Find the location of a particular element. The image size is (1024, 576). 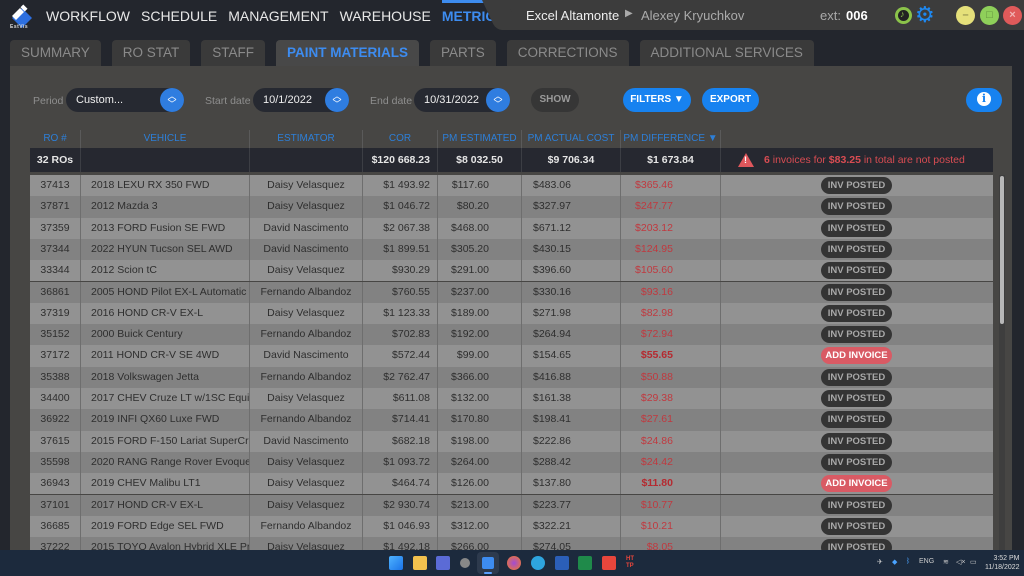

user-name: Alexey Kryuchkov is located at coordinates (692, 15).